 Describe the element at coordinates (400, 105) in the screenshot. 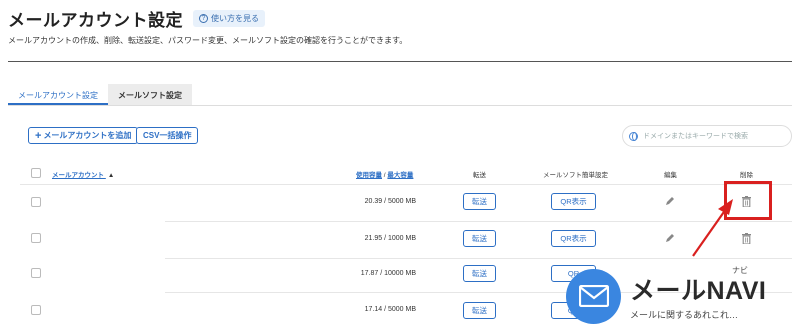

I see `tabs-divider` at that location.